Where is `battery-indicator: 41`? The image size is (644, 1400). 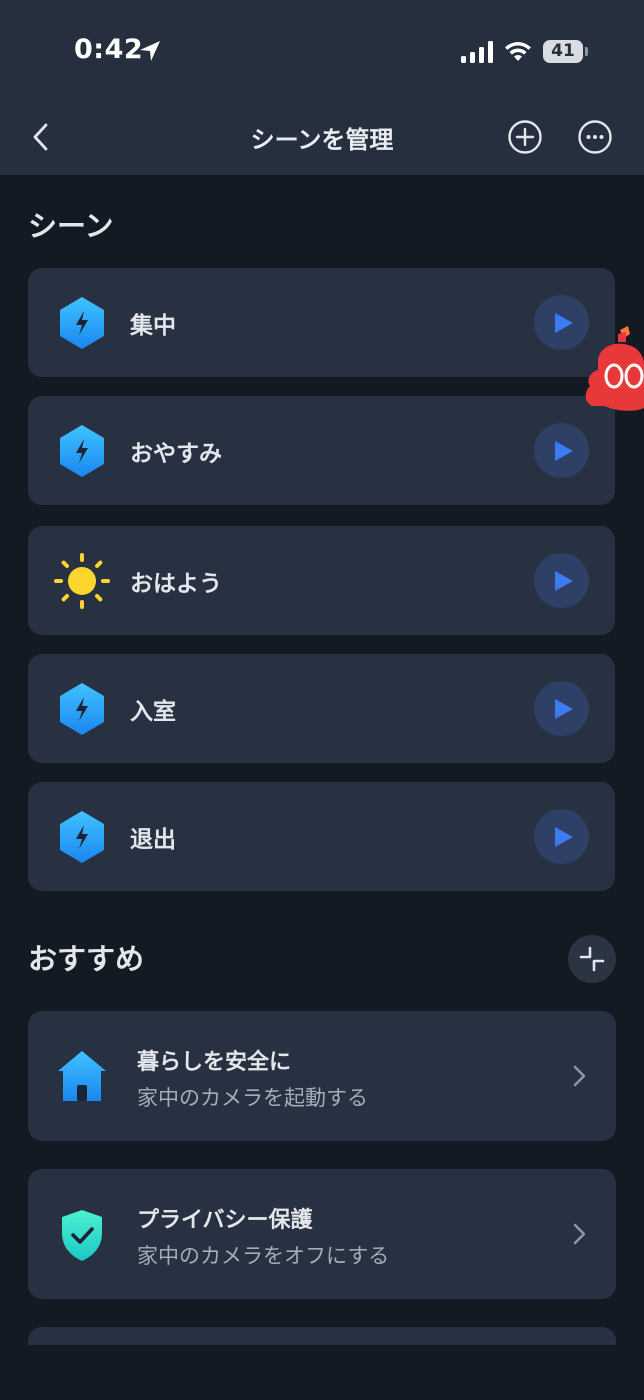 battery-indicator: 41 is located at coordinates (563, 51).